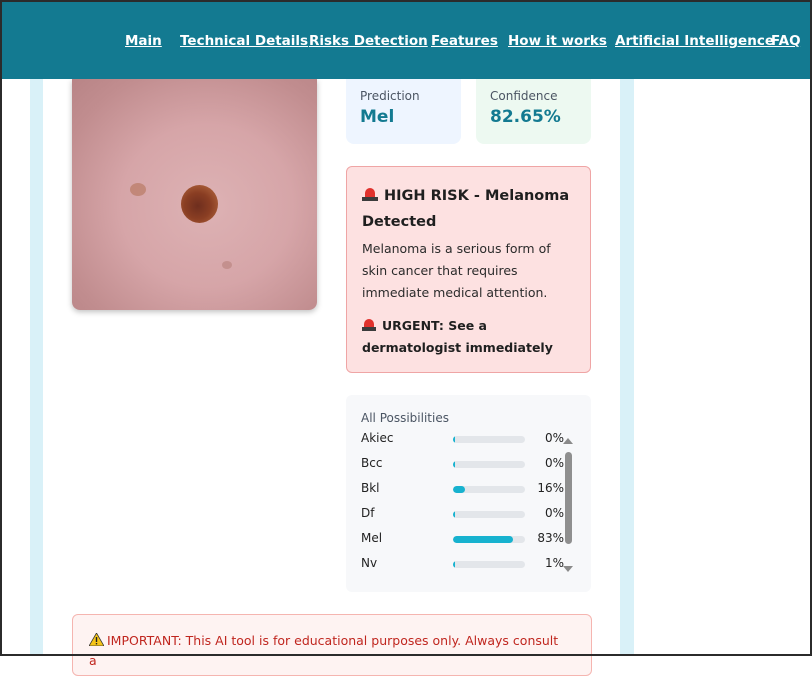  I want to click on possibility-percent: 1%, so click(554, 563).